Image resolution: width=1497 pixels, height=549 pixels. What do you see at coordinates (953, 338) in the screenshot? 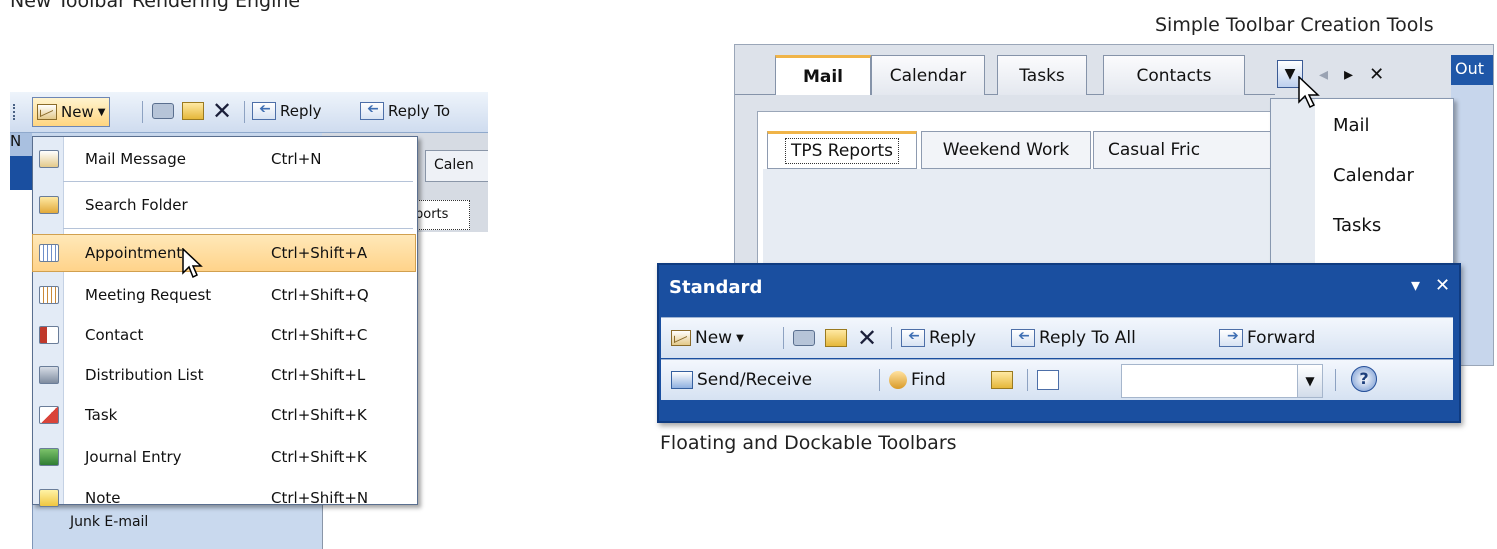
I see `reply-button-label: Reply` at bounding box center [953, 338].